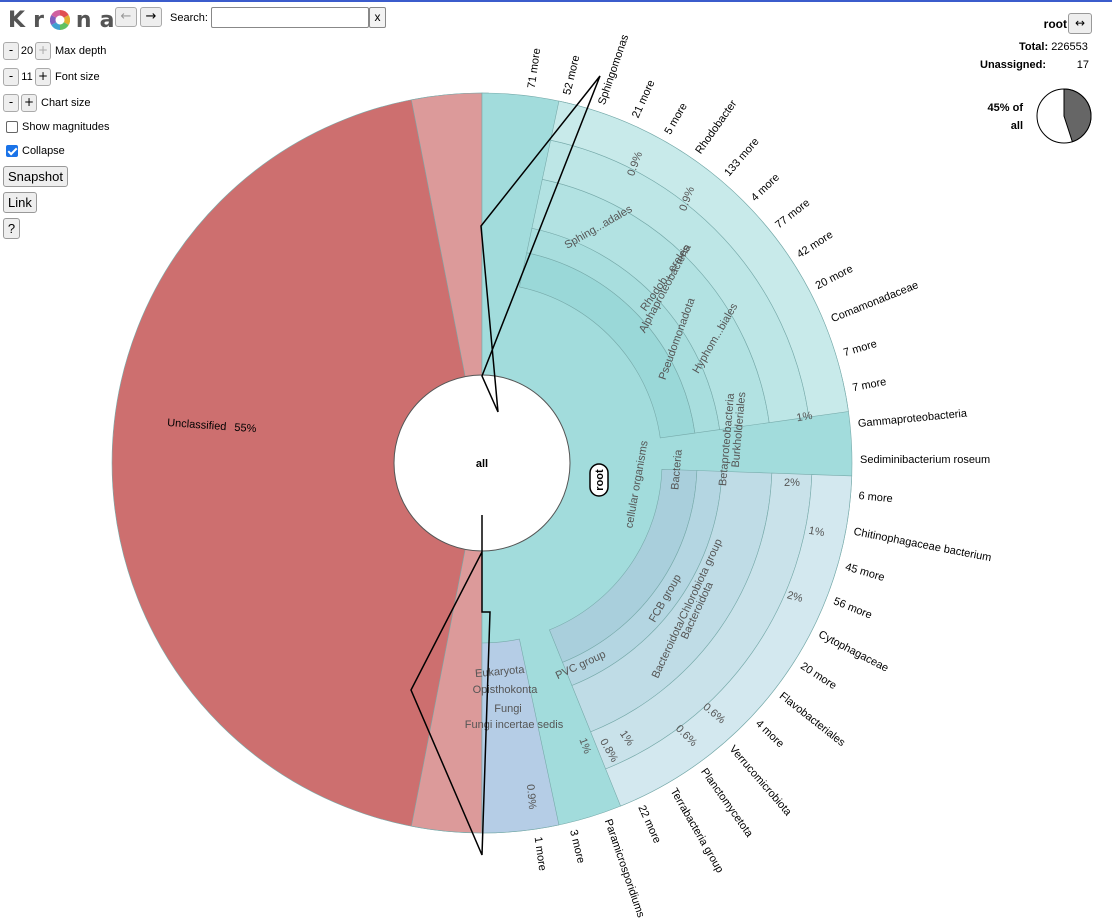 This screenshot has width=1112, height=920. Describe the element at coordinates (649, 825) in the screenshot. I see `outer-taxon-label: 22 more` at that location.